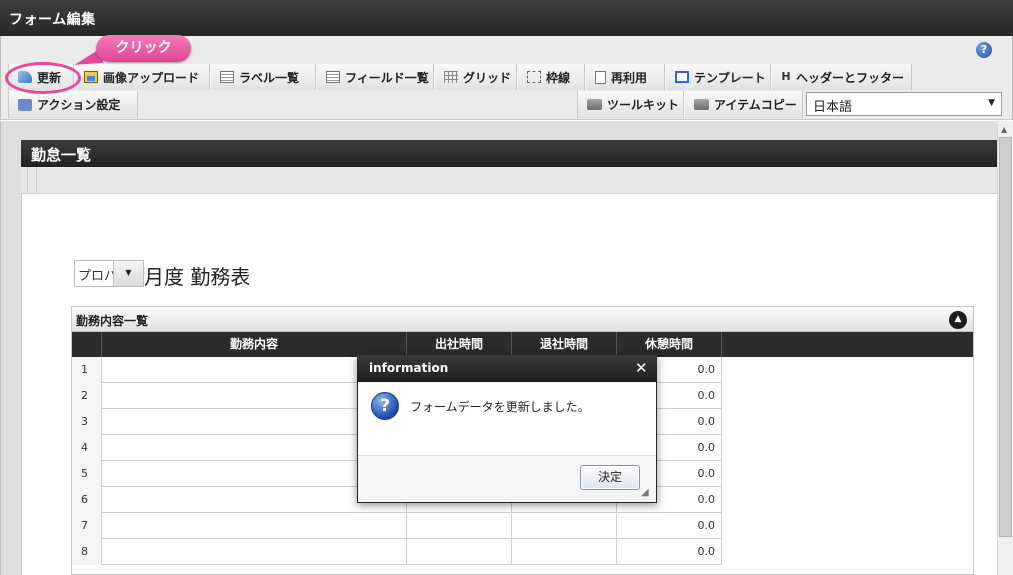 The height and width of the screenshot is (575, 1013). Describe the element at coordinates (500, 407) in the screenshot. I see `dialog-message: フォームデータを更新しました。` at that location.